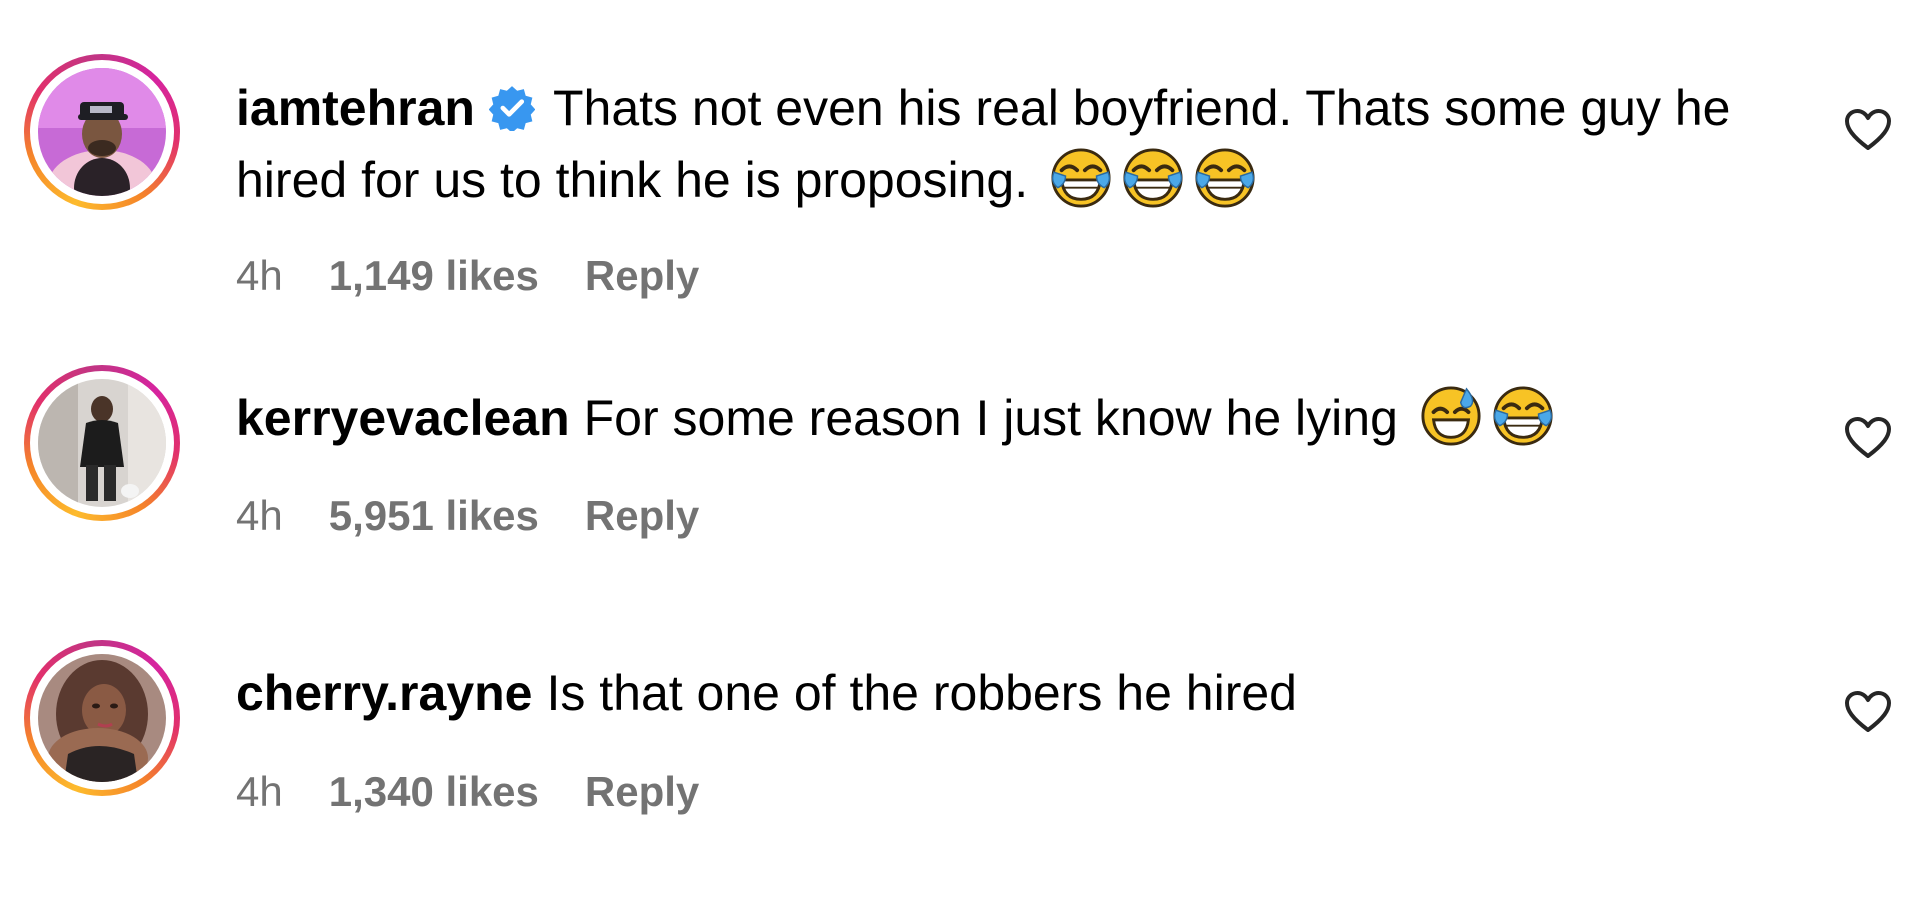  Describe the element at coordinates (921, 693) in the screenshot. I see `comment-text: Is that one of the robbers he hired` at that location.